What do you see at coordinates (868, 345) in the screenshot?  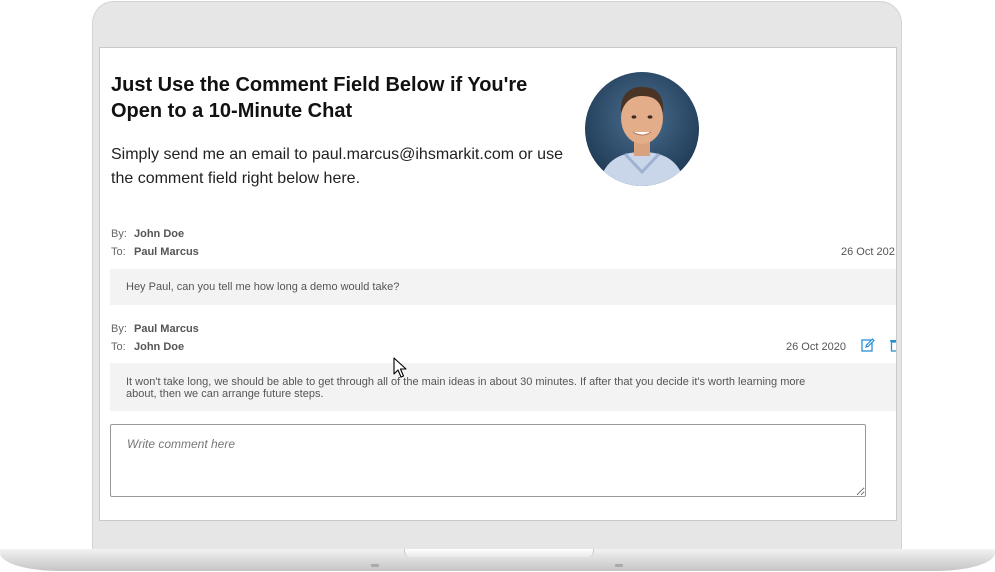 I see `edit-icon` at bounding box center [868, 345].